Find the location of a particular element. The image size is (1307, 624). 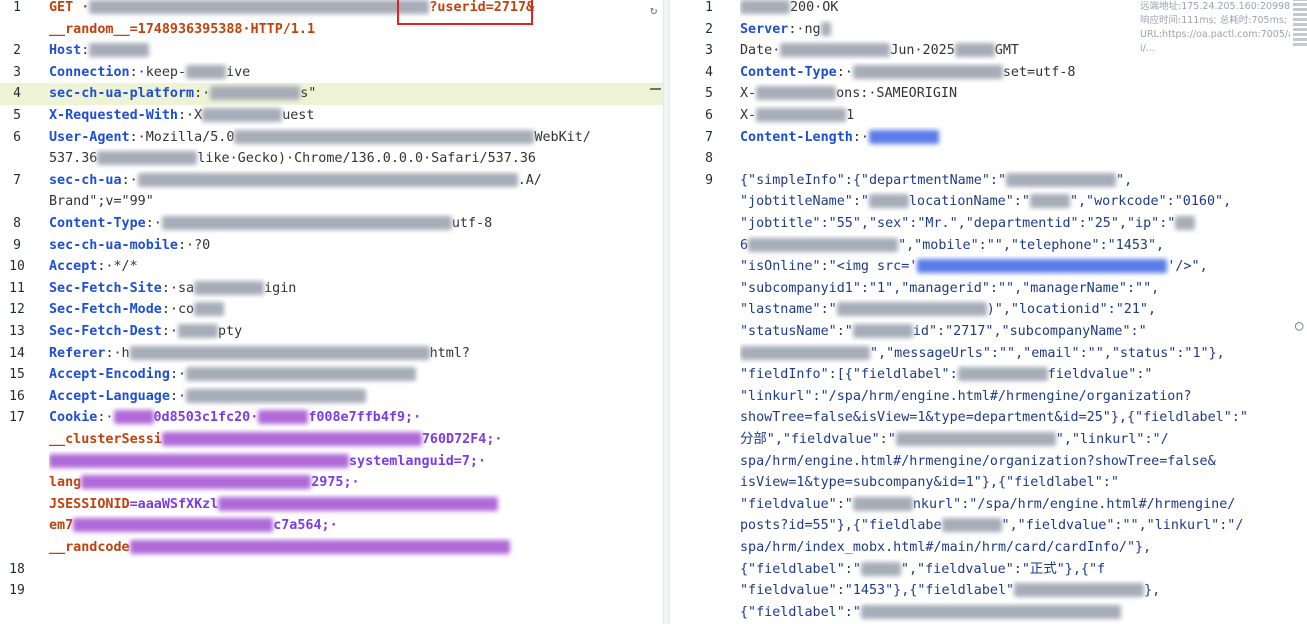

line-text: Referer:·h html? is located at coordinates (352, 354).